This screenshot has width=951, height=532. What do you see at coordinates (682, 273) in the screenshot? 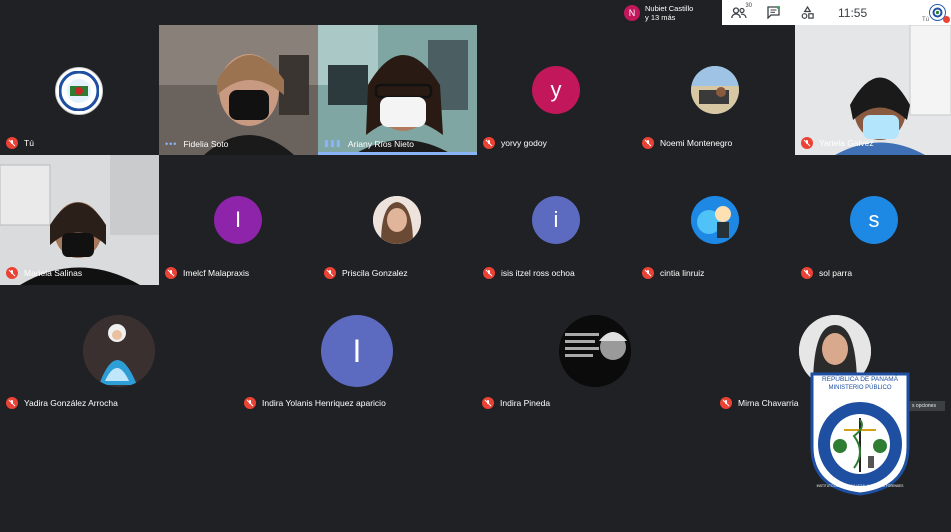
I see `participant-name: cintia linruiz` at bounding box center [682, 273].